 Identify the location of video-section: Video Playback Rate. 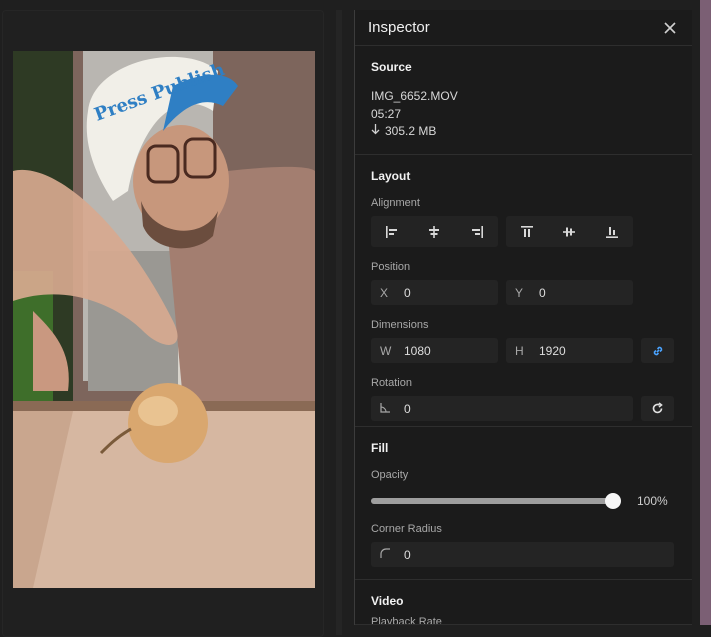
(523, 602).